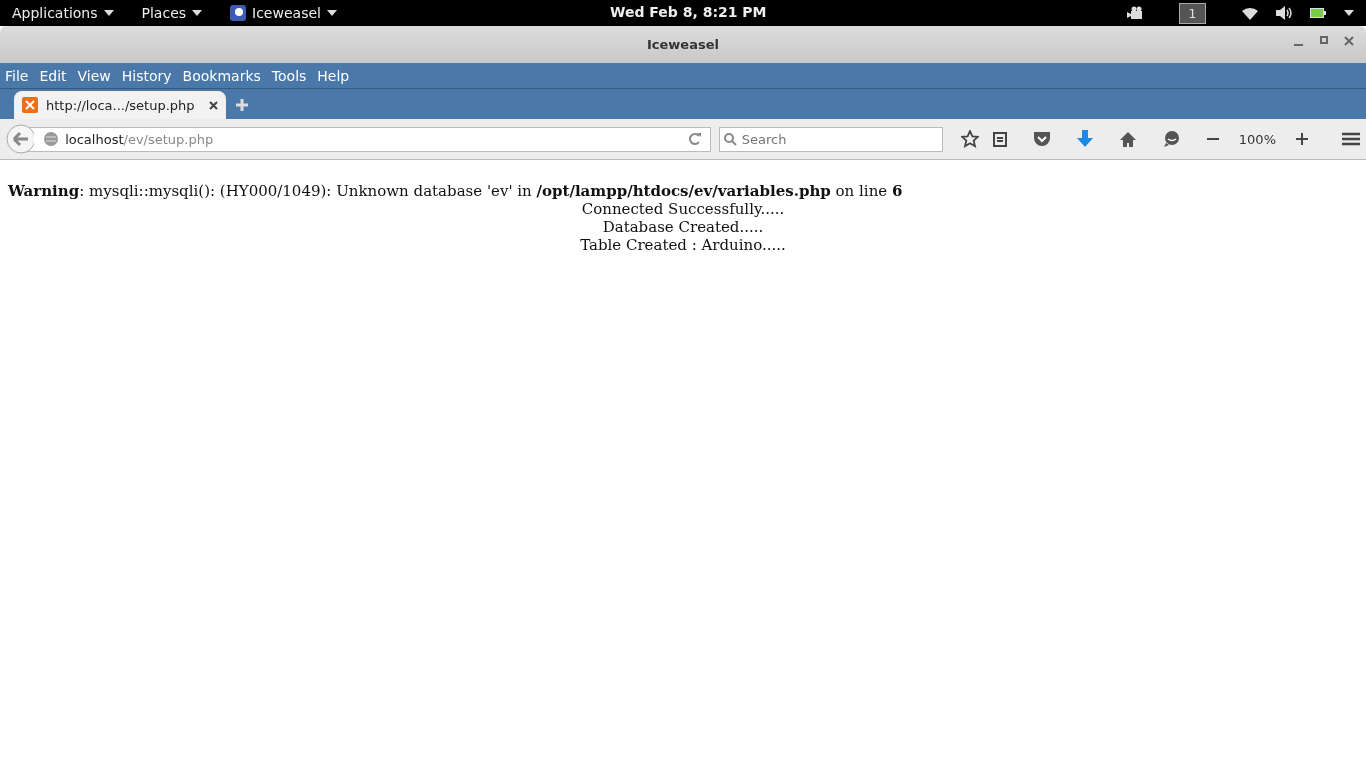 The width and height of the screenshot is (1366, 768). I want to click on menu-item: View, so click(94, 75).